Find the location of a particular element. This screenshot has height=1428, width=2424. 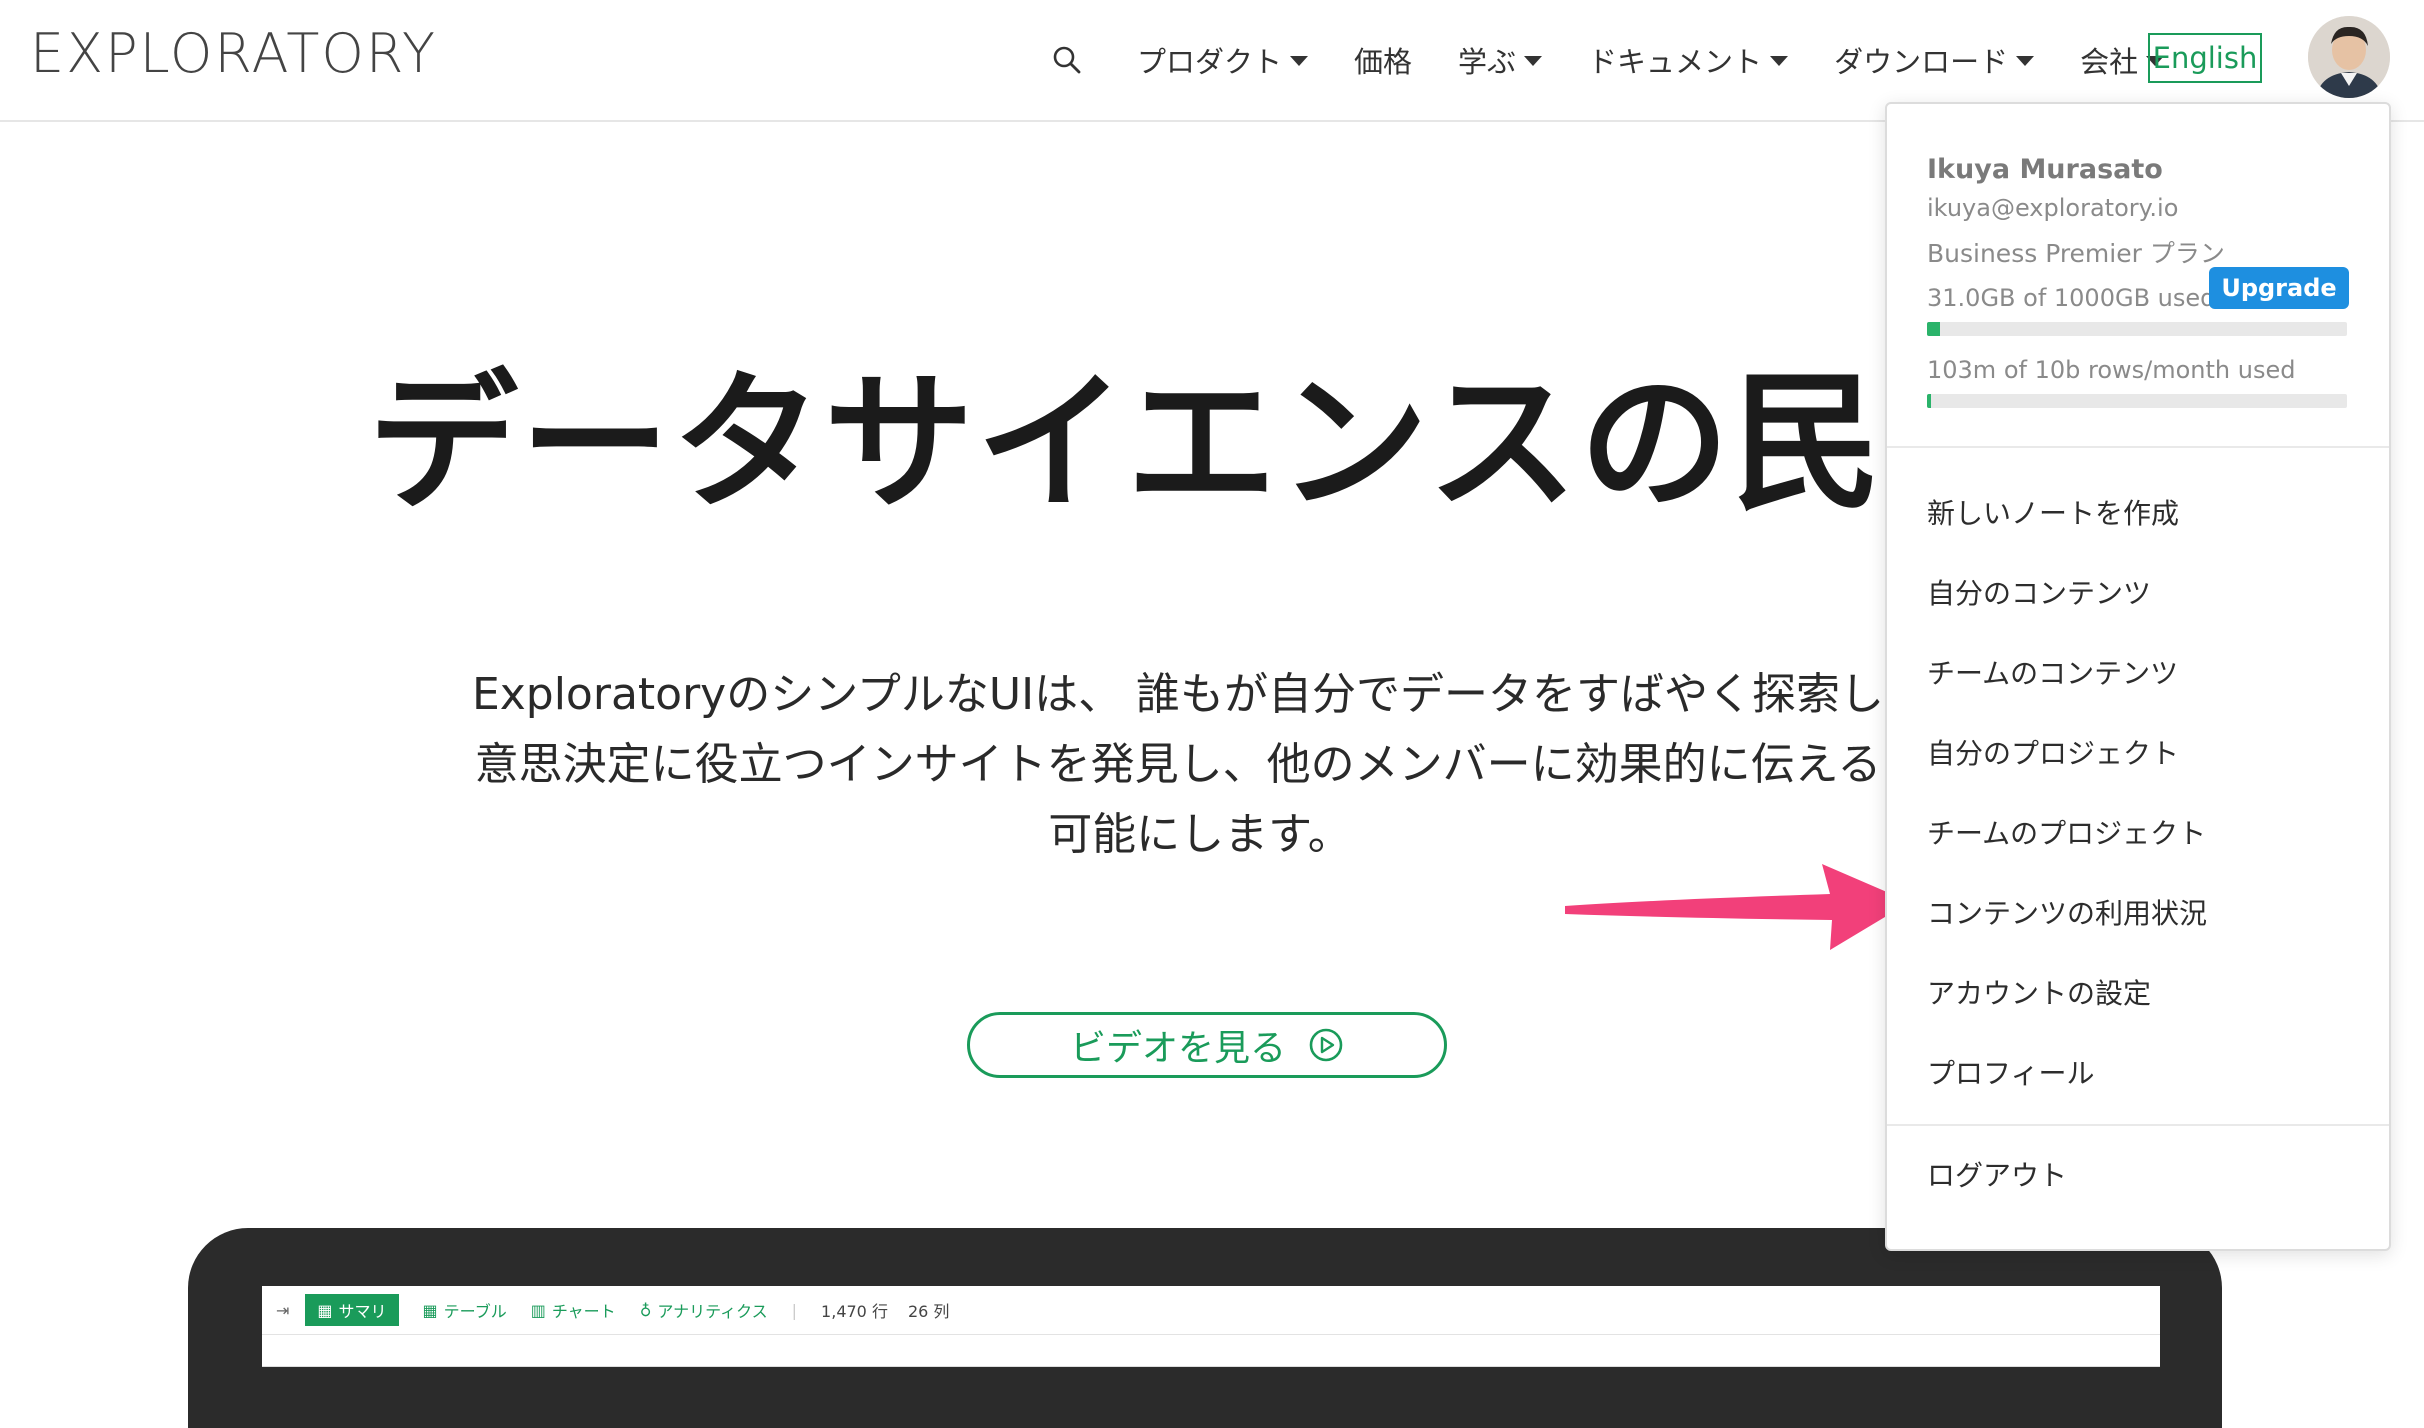

grid-icon: ▦ is located at coordinates (325, 1310).